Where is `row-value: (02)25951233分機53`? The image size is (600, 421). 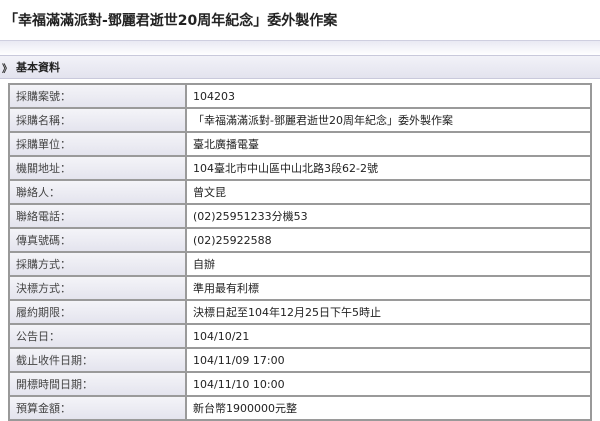 row-value: (02)25951233分機53 is located at coordinates (388, 216).